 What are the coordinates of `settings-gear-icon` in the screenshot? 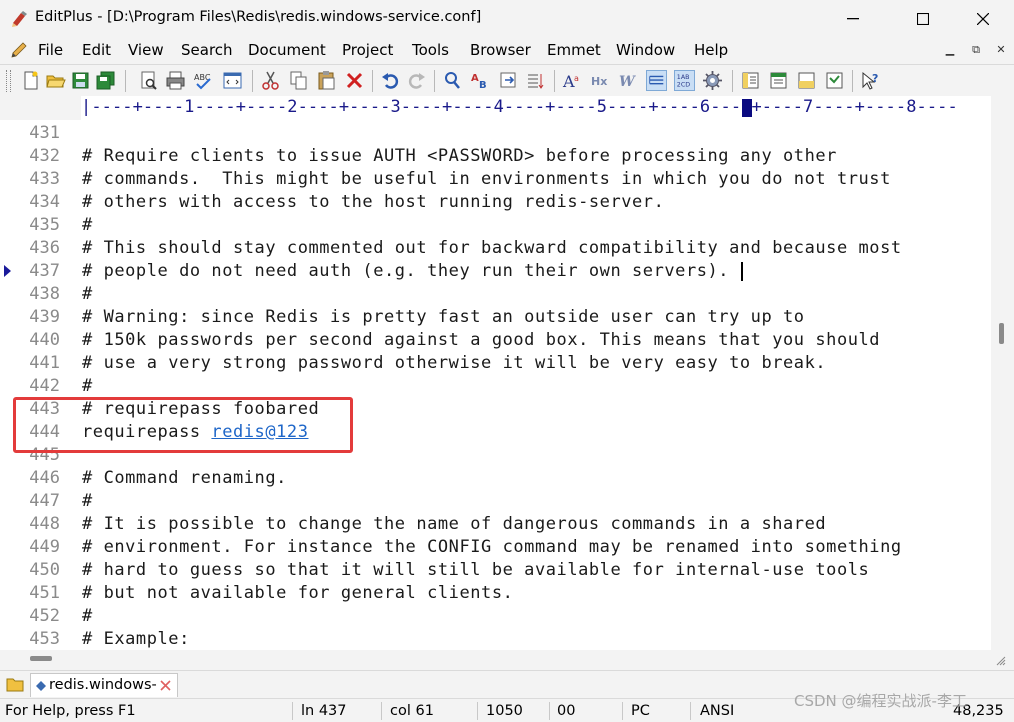 It's located at (712, 80).